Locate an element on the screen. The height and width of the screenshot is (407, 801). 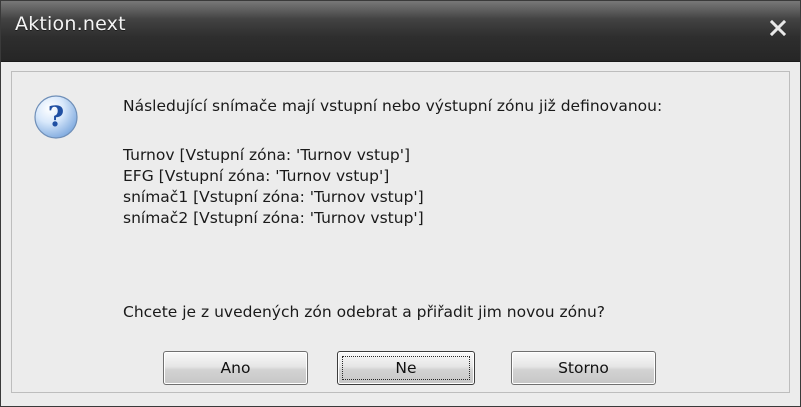
yes-button-label: Ano is located at coordinates (235, 368).